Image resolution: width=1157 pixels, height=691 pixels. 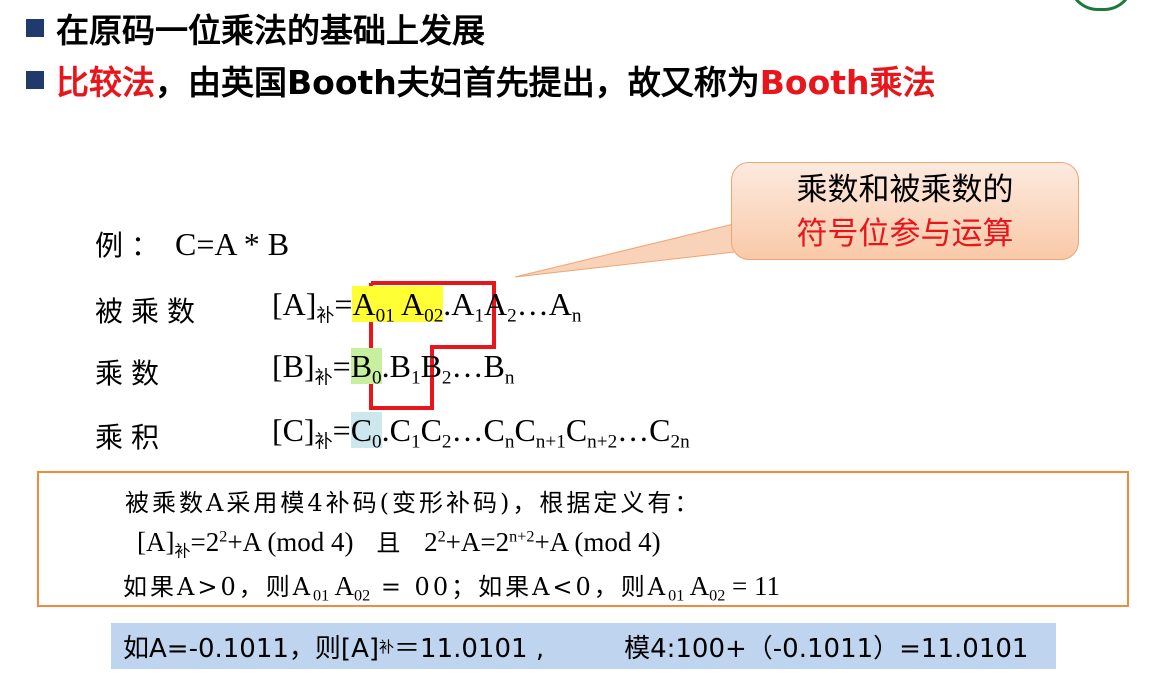 What do you see at coordinates (131, 245) in the screenshot?
I see `example-label: 例：` at bounding box center [131, 245].